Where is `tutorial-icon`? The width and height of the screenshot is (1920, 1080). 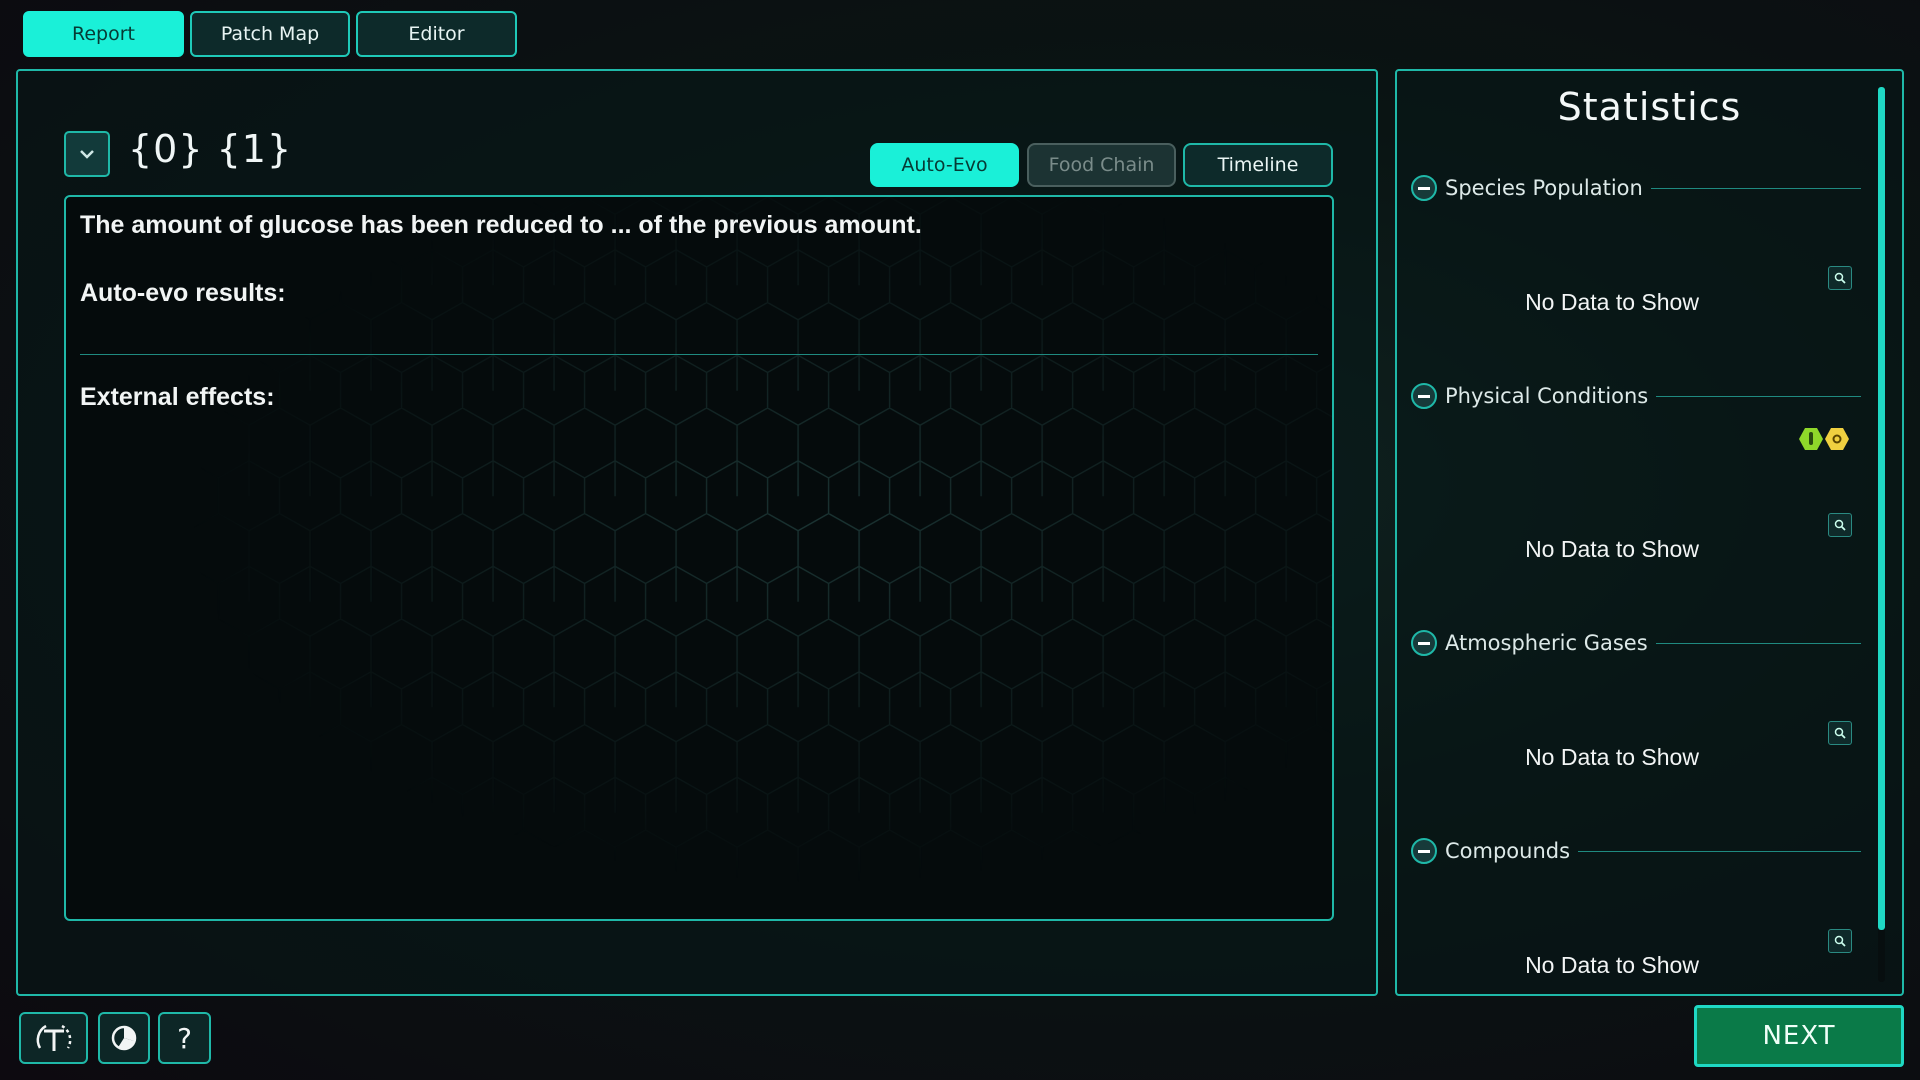
tutorial-icon is located at coordinates (53, 1037).